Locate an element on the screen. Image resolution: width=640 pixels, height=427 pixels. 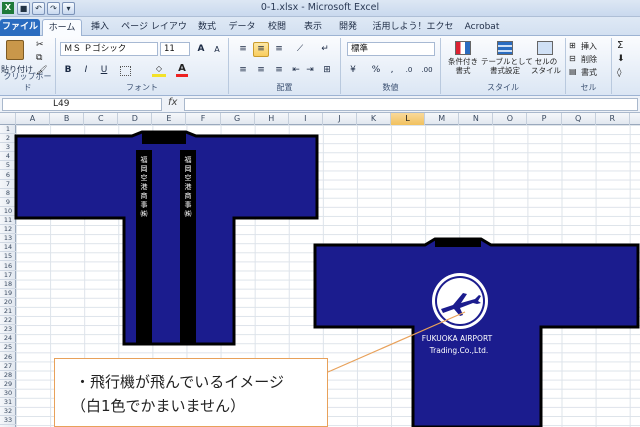
autosum-icon: Σ is located at coordinates (620, 45).